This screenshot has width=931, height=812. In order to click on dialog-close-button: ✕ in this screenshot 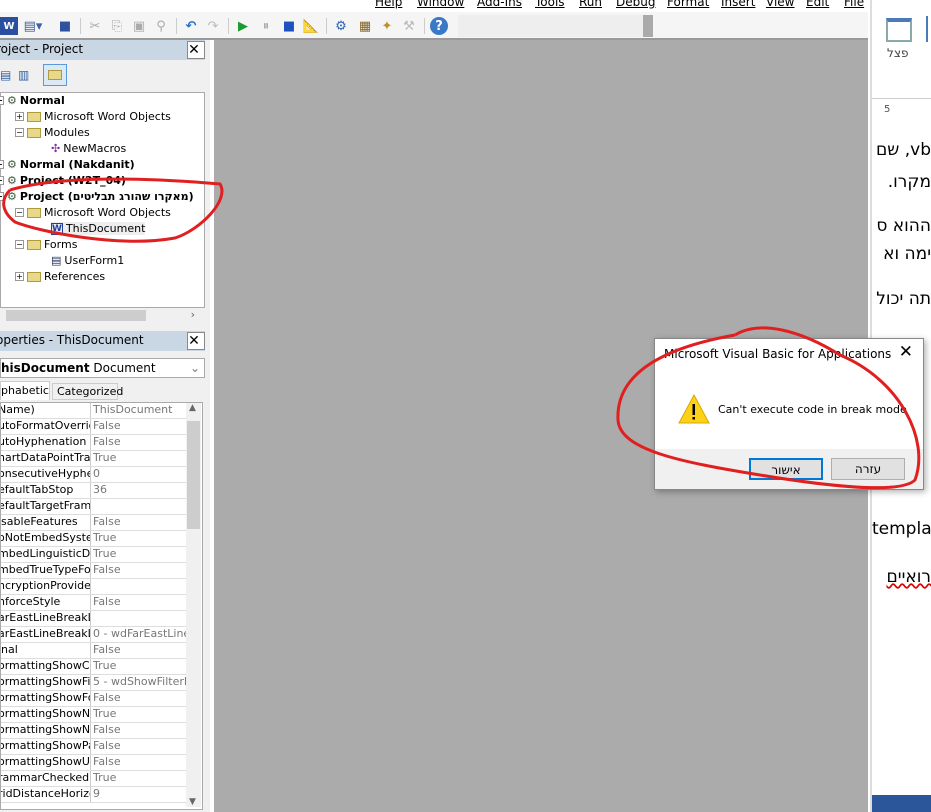, I will do `click(906, 352)`.